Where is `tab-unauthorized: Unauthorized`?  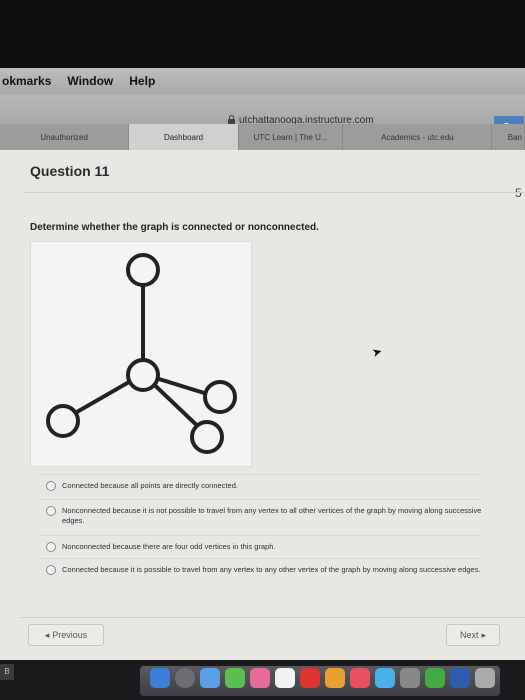
tab-unauthorized: Unauthorized is located at coordinates (65, 137).